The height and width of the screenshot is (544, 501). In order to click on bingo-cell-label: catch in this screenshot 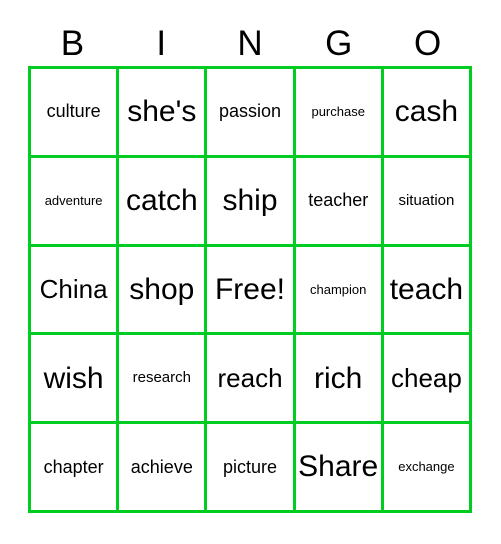, I will do `click(161, 200)`.